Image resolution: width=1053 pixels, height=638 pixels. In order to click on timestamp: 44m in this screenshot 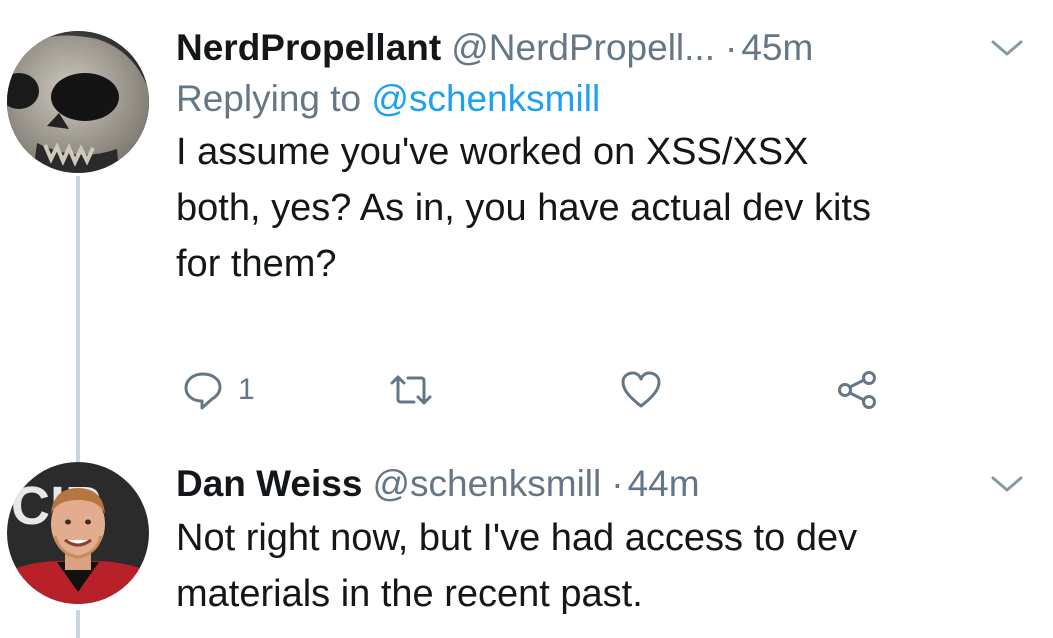, I will do `click(664, 484)`.